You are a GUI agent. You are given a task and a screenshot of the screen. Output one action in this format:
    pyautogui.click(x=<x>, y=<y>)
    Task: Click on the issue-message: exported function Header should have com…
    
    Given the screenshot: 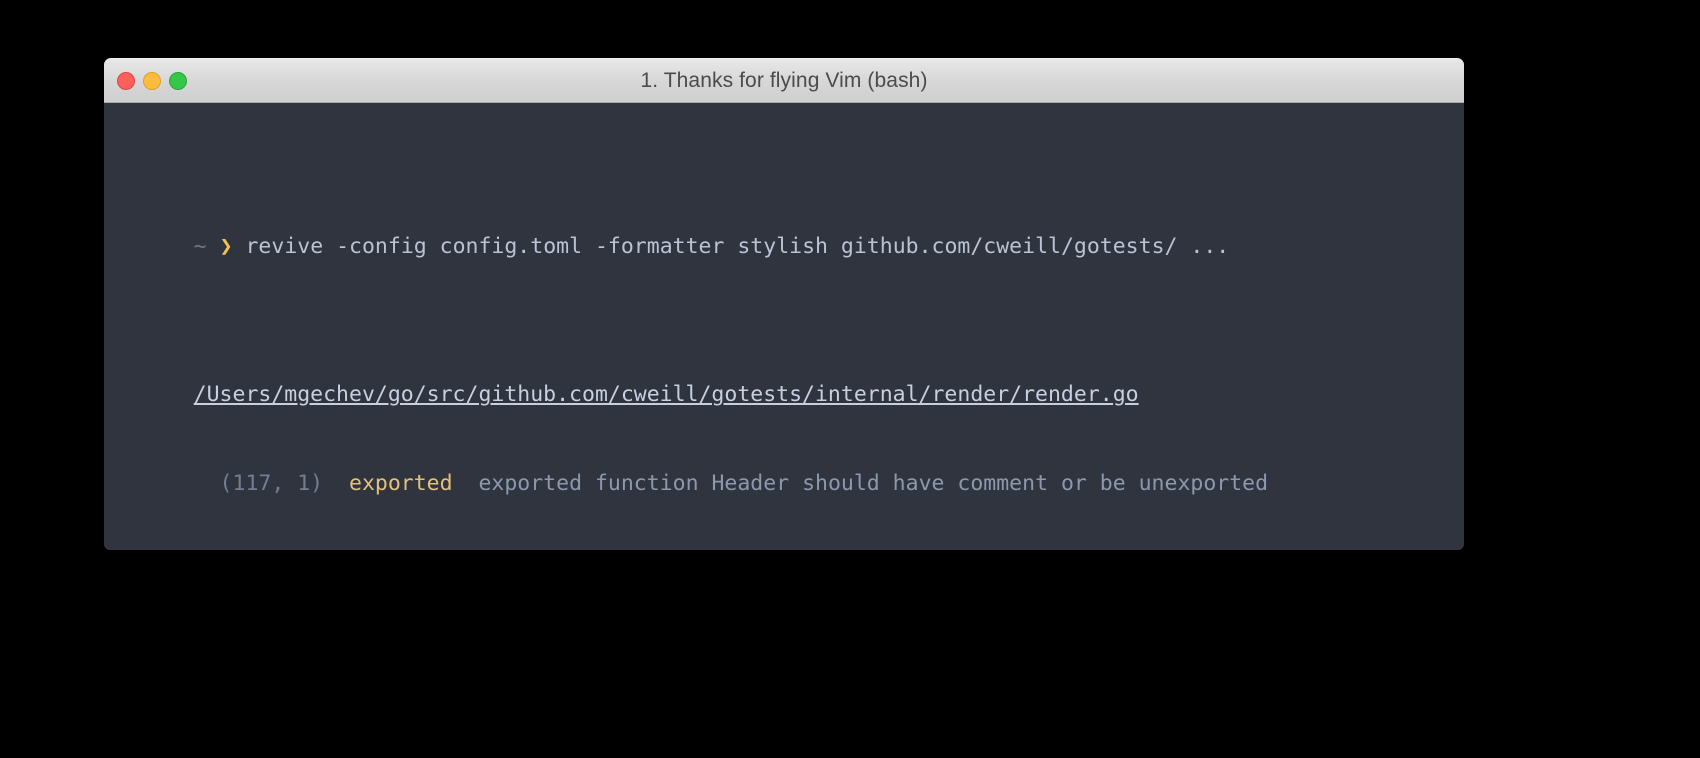 What is the action you would take?
    pyautogui.click(x=873, y=484)
    